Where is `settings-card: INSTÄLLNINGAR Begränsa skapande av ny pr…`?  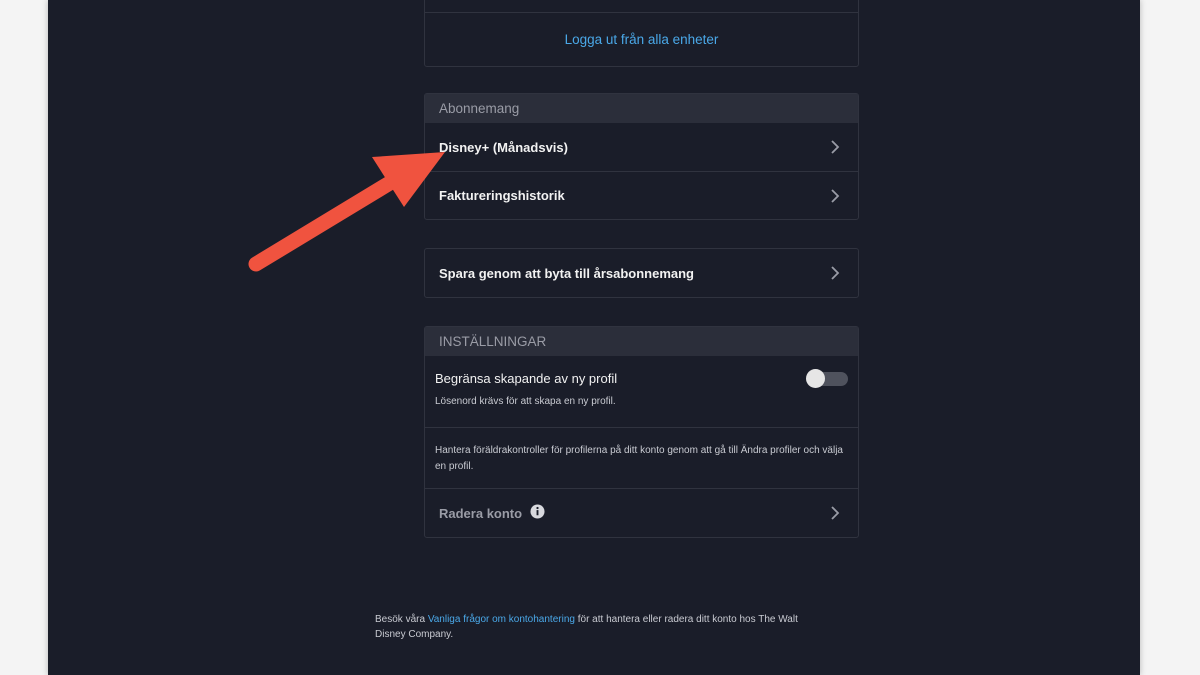
settings-card: INSTÄLLNINGAR Begränsa skapande av ny pr… is located at coordinates (641, 432).